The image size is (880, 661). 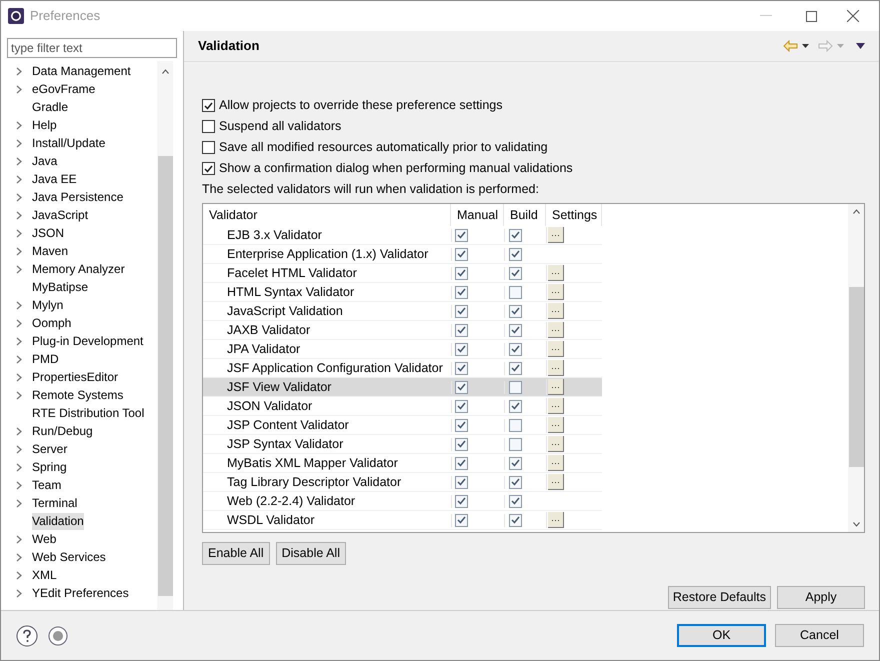 I want to click on column-header: Build, so click(x=525, y=215).